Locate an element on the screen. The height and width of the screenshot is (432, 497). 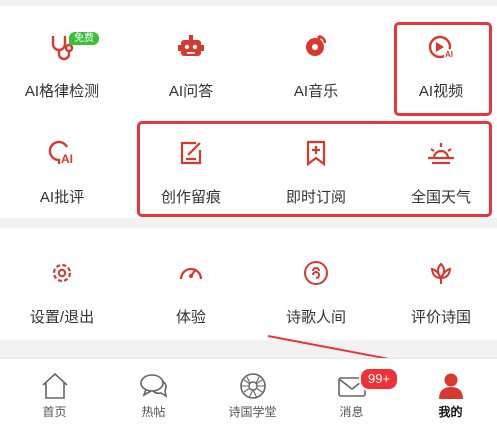
tab-messages: 99+ 消息 is located at coordinates (351, 395).